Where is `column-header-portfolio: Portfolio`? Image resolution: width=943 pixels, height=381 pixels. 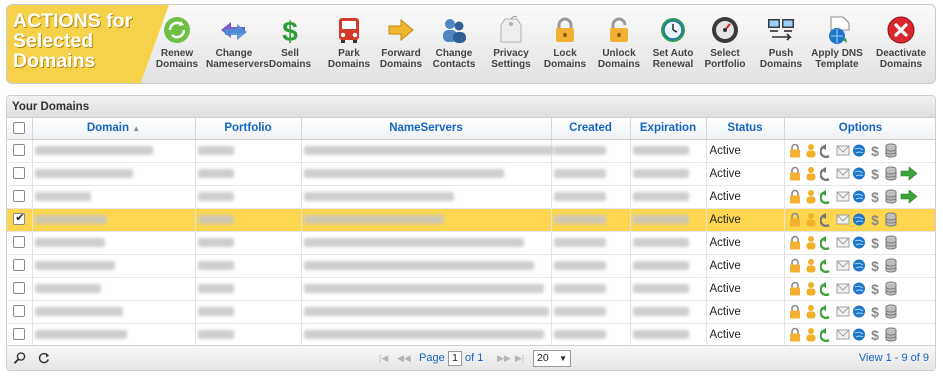 column-header-portfolio: Portfolio is located at coordinates (248, 129).